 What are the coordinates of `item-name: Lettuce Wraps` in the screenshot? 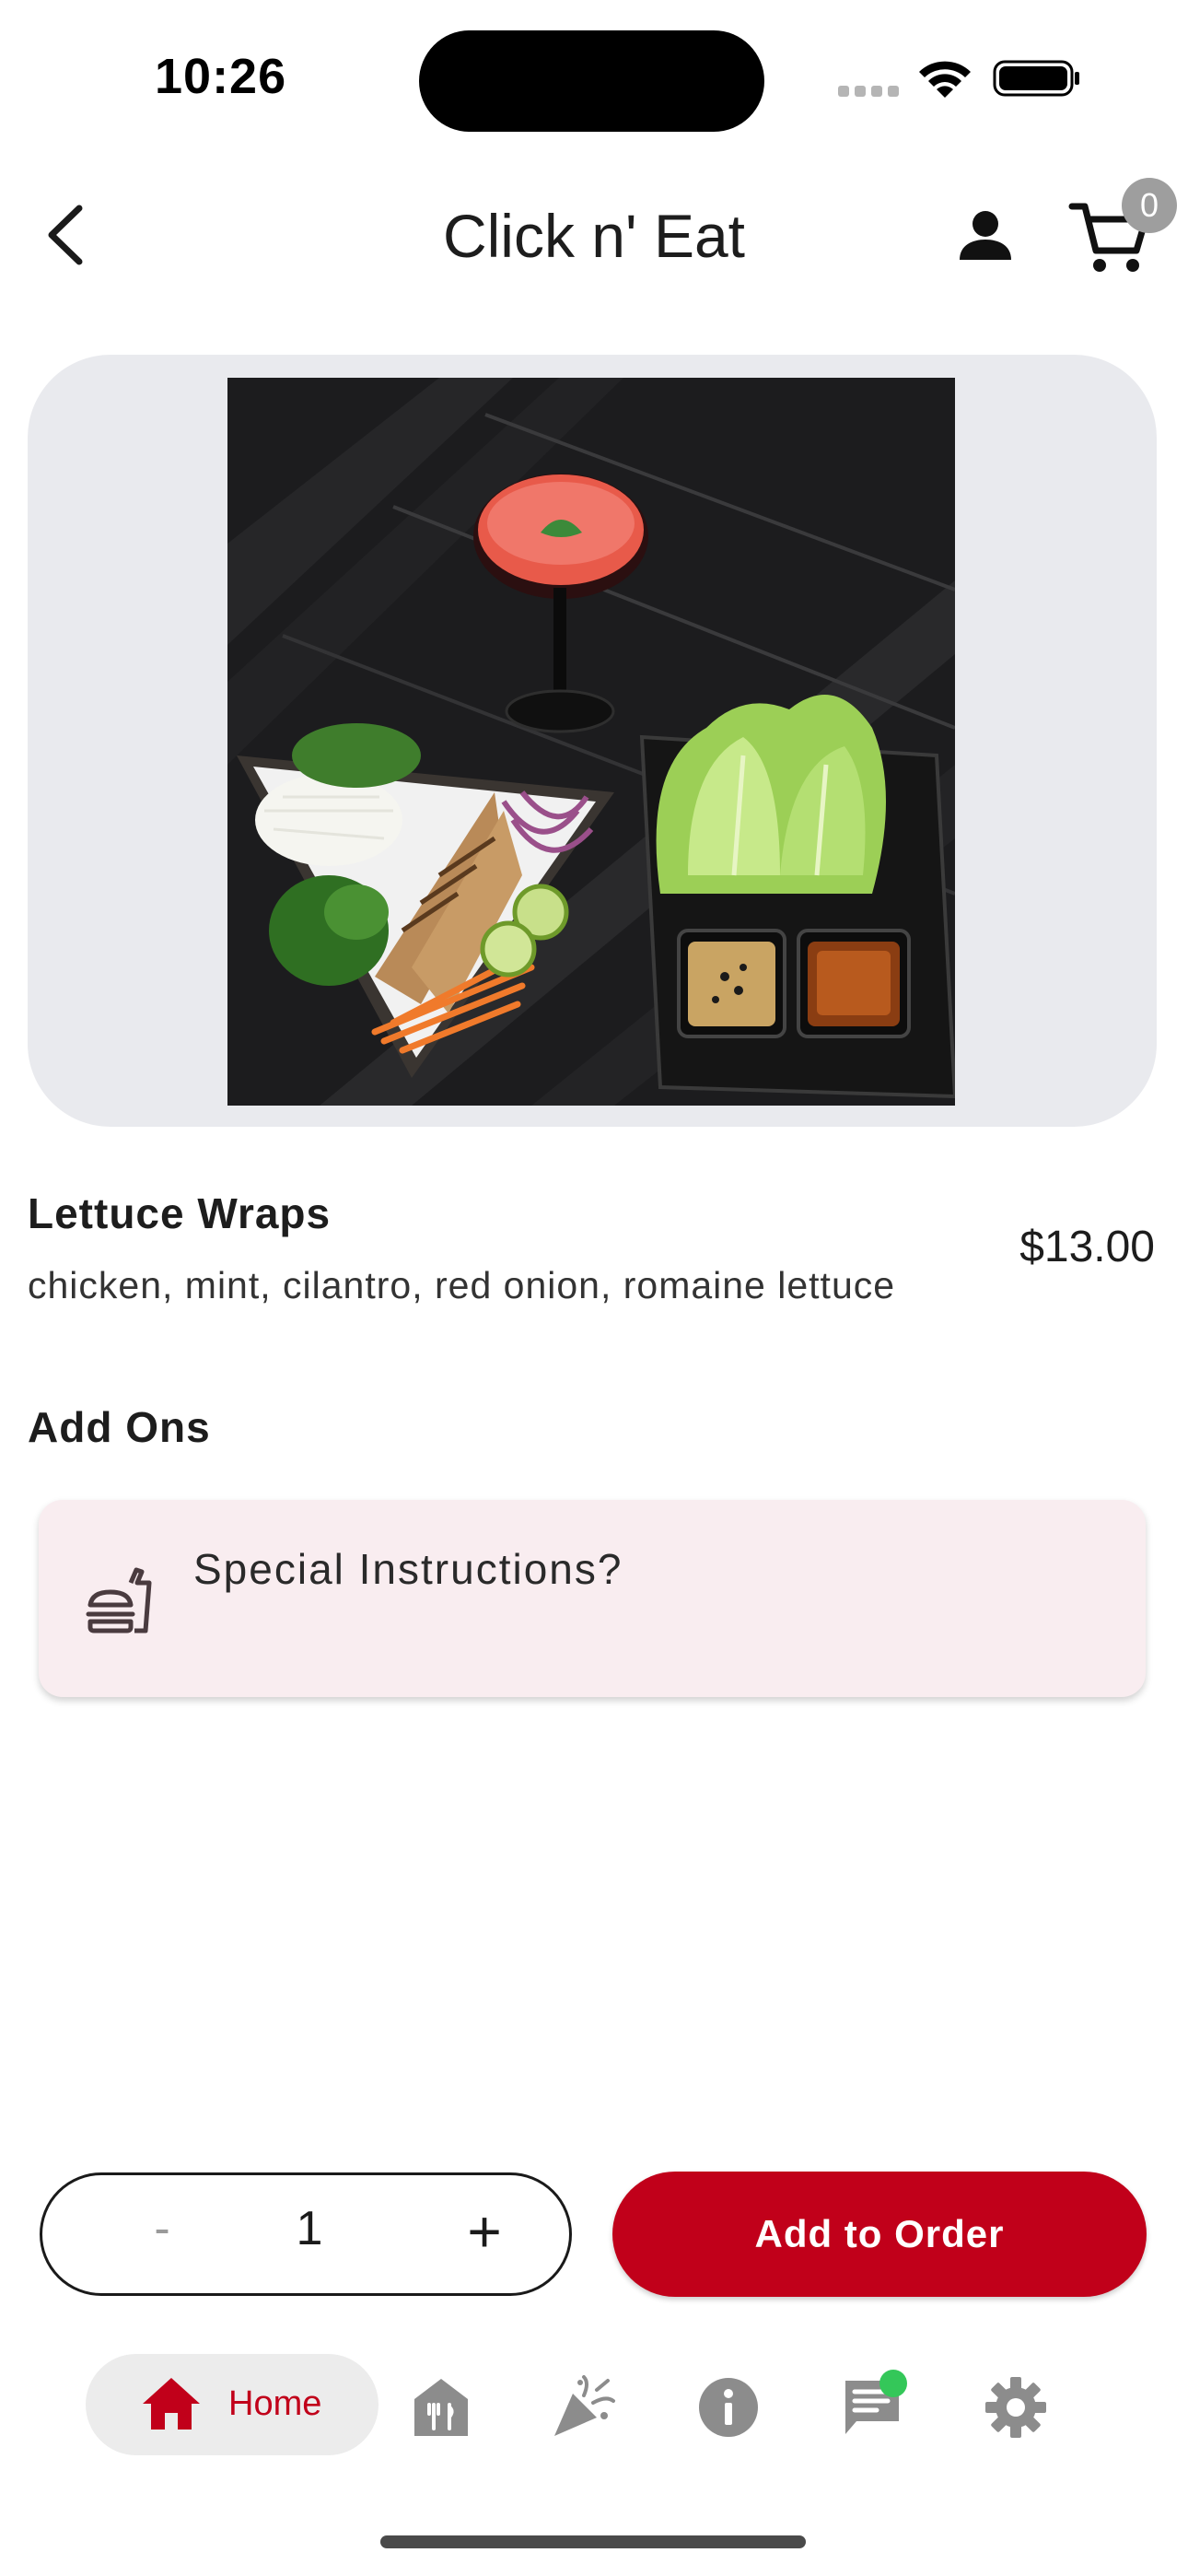 It's located at (180, 1213).